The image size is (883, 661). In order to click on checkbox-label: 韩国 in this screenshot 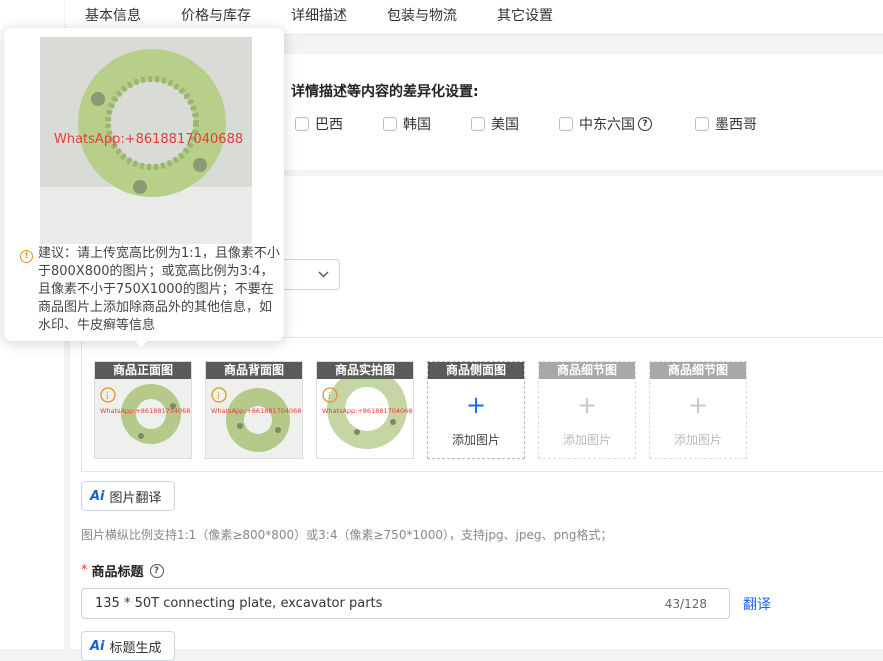, I will do `click(417, 125)`.